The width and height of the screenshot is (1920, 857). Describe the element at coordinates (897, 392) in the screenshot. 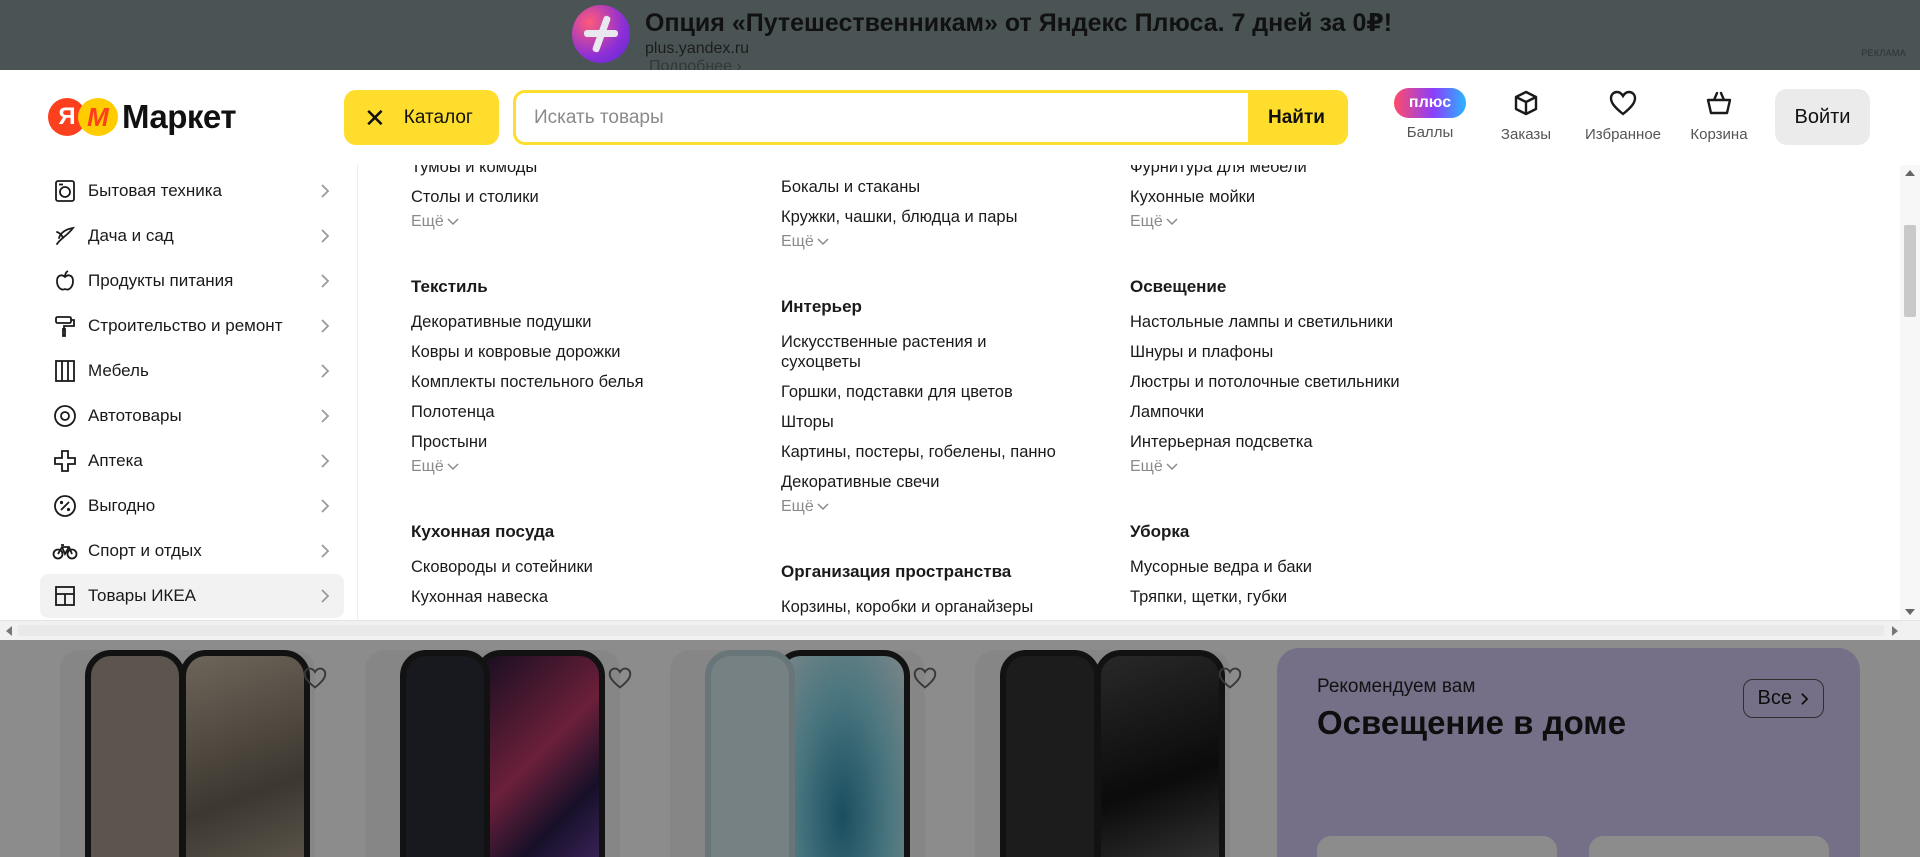

I see `category-link: Горшки, подставки для цветов` at that location.